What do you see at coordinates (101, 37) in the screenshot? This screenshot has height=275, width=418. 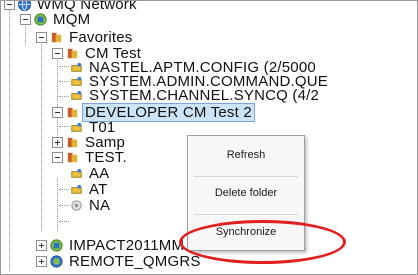 I see `tree-node-label: Favorites` at bounding box center [101, 37].